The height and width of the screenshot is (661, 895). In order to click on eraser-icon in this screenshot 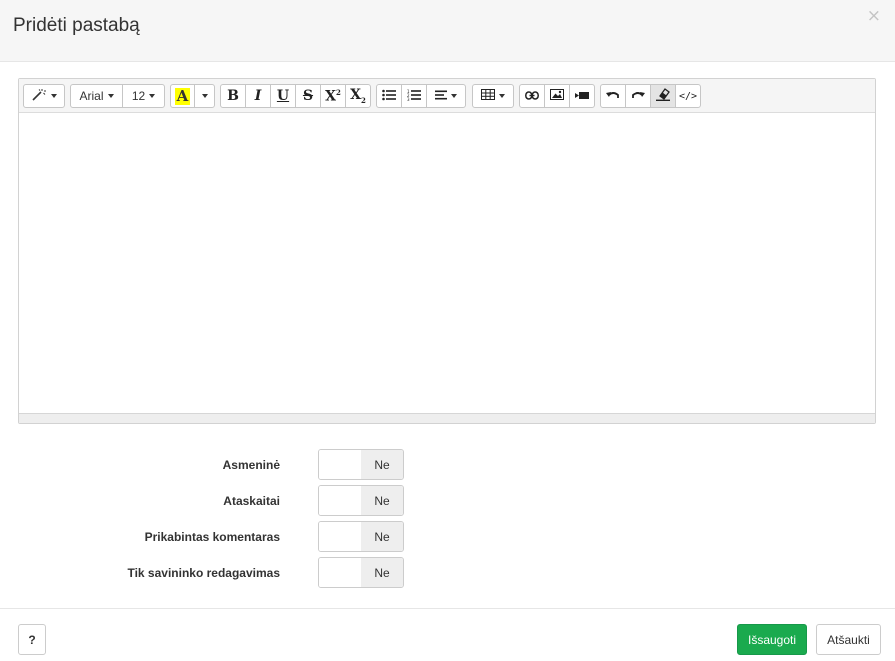, I will do `click(663, 96)`.